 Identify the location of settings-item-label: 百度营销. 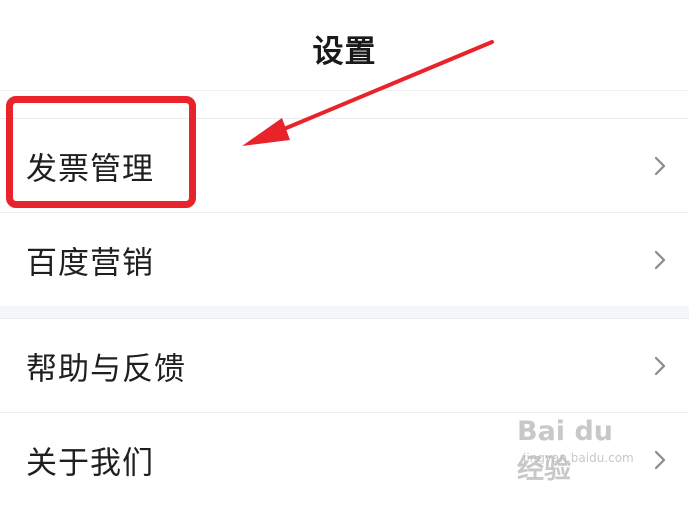
(90, 263).